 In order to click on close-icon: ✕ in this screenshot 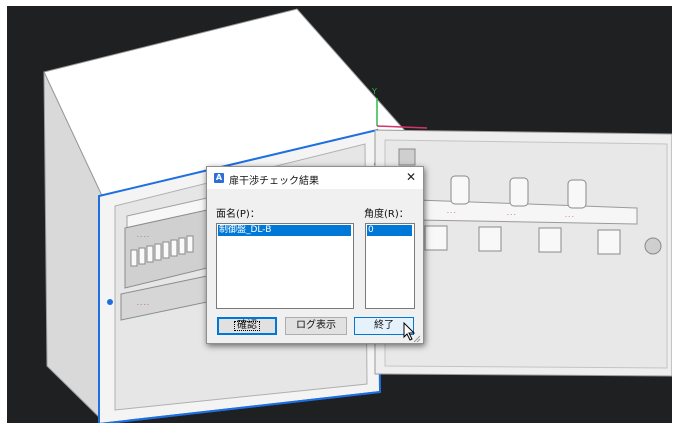, I will do `click(411, 177)`.